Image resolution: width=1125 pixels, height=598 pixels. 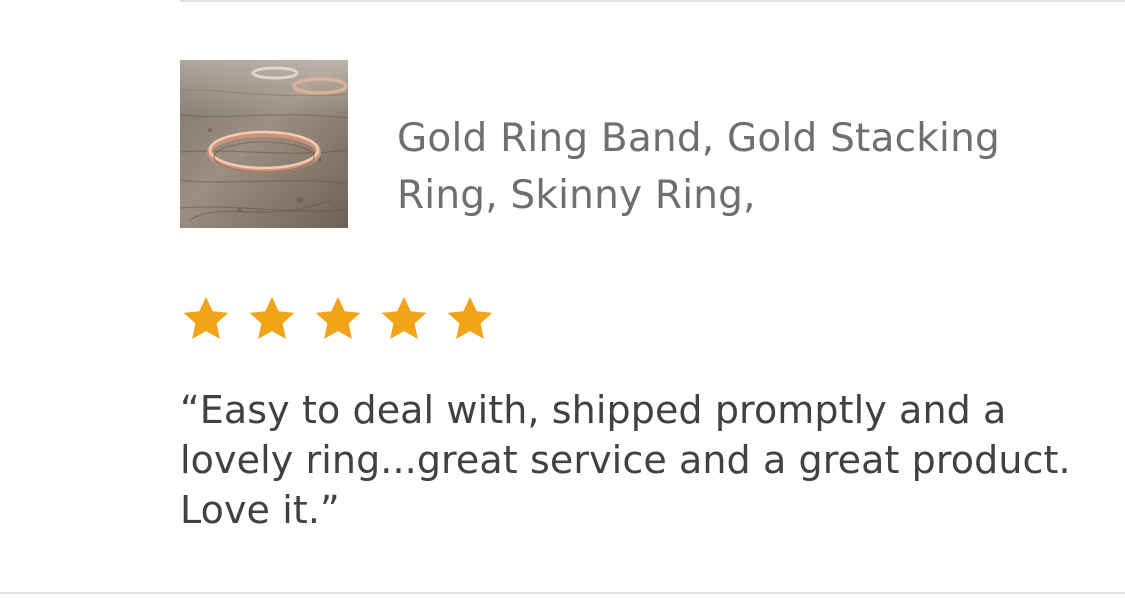 I want to click on bottom-divider, so click(x=562, y=593).